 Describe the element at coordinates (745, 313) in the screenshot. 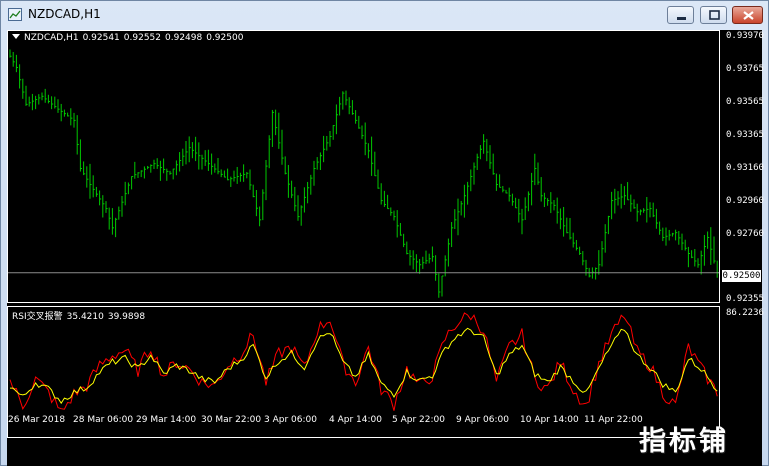

I see `rsi-max-label: 86.2236` at that location.